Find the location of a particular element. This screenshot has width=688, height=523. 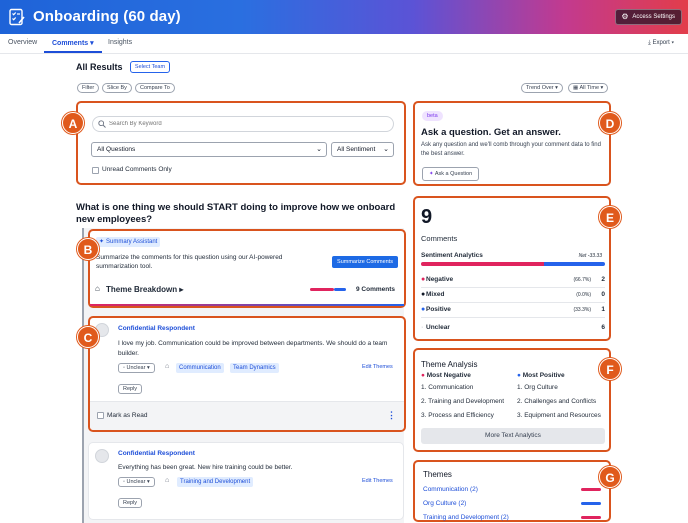

breakdown-bar-positive is located at coordinates (340, 289).